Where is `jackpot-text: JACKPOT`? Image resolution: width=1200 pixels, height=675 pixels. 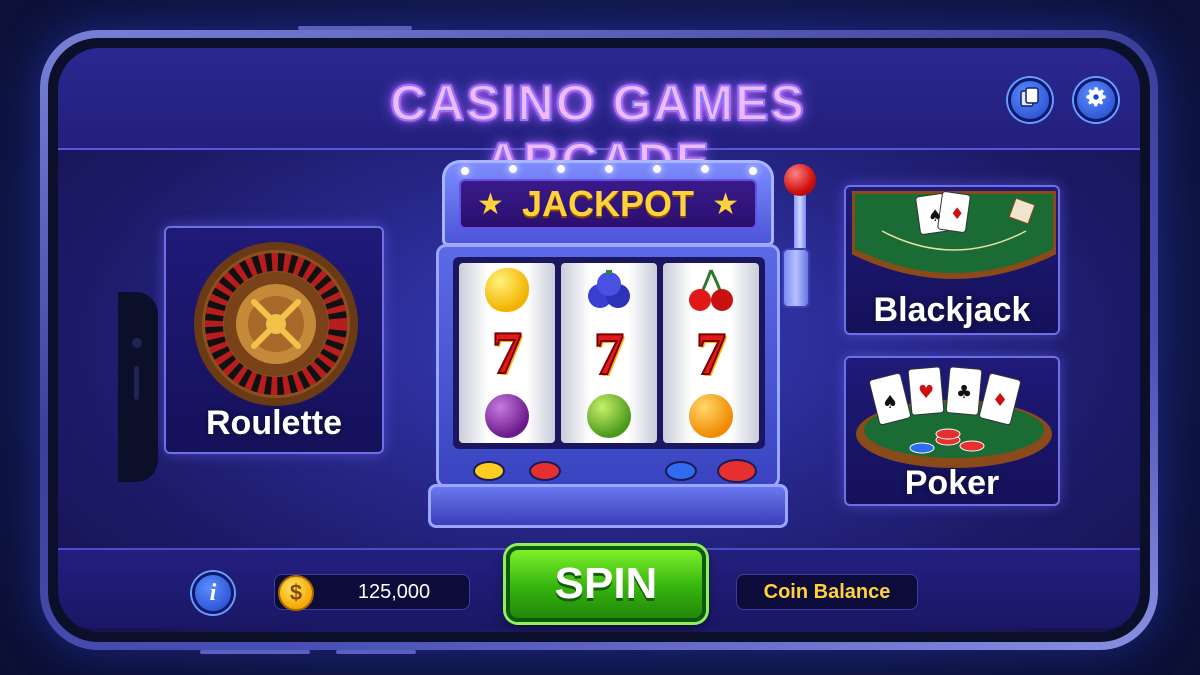 jackpot-text: JACKPOT is located at coordinates (608, 203).